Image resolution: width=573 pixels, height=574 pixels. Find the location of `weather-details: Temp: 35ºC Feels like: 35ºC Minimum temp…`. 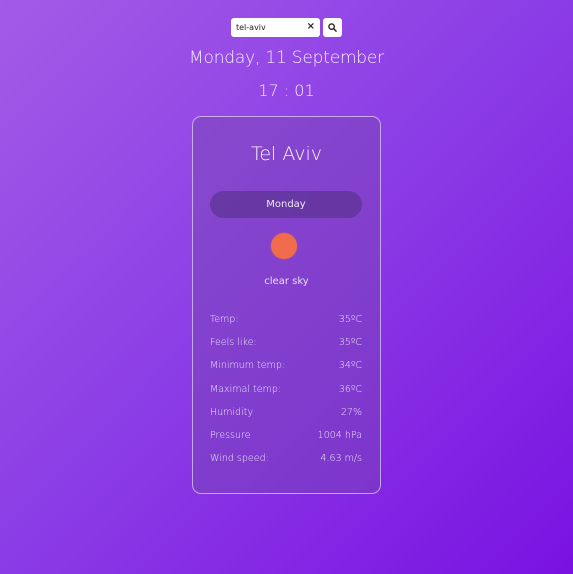

weather-details: Temp: 35ºC Feels like: 35ºC Minimum temp… is located at coordinates (286, 395).